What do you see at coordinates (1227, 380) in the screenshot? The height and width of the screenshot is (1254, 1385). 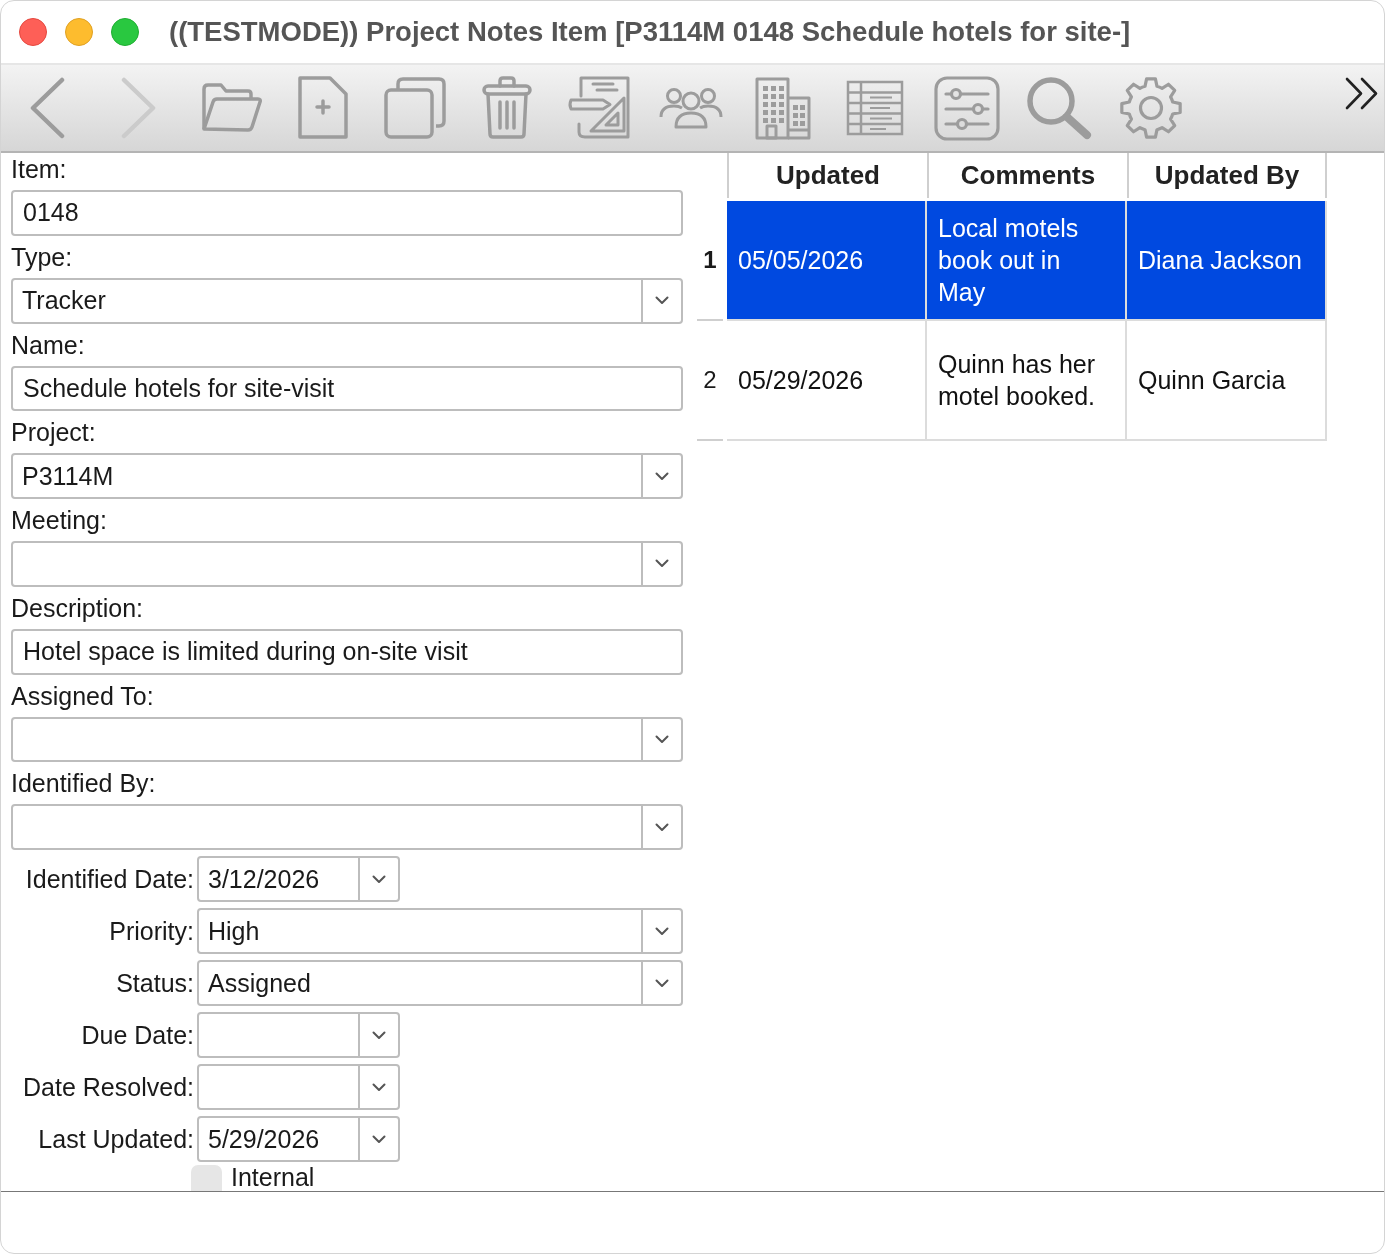 I see `table-cell: Quinn Garcia` at bounding box center [1227, 380].